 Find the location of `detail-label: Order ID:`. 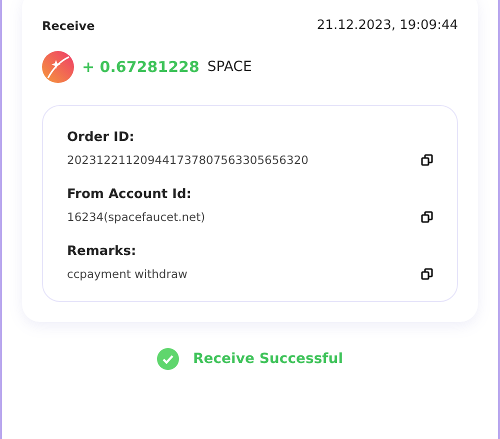

detail-label: Order ID: is located at coordinates (101, 137).